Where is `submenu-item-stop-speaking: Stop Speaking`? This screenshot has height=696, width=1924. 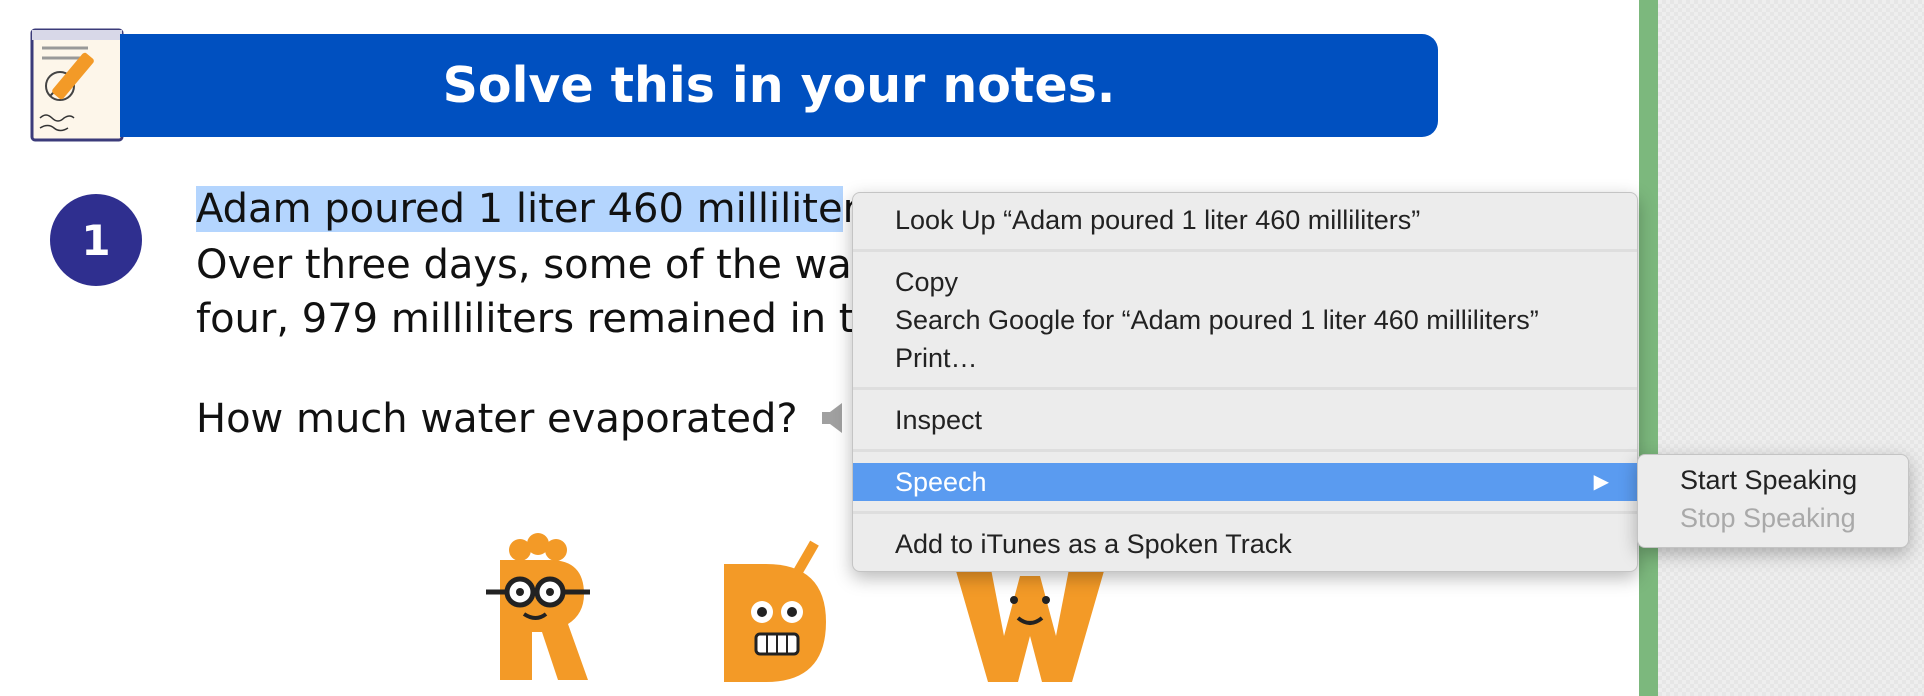
submenu-item-stop-speaking: Stop Speaking is located at coordinates (1768, 518).